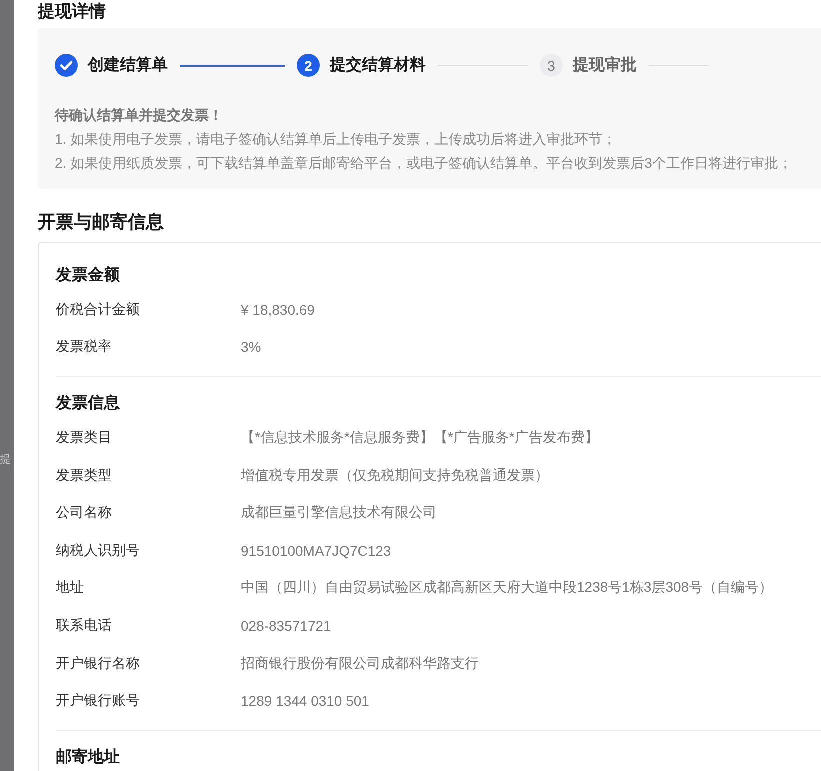  I want to click on section-title: 开票与邮寄信息, so click(101, 222).